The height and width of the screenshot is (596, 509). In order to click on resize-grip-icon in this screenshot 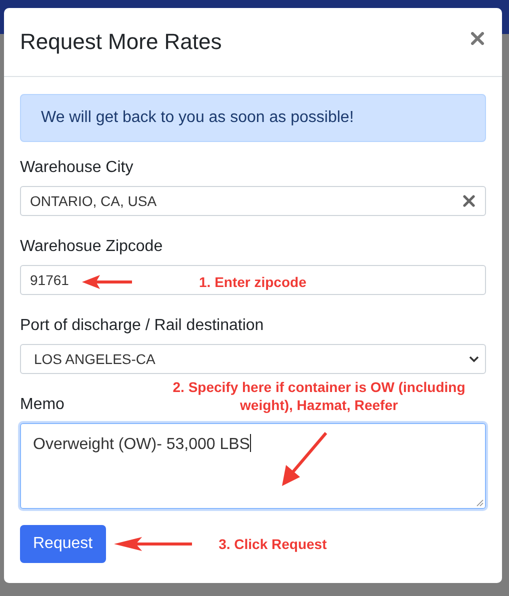, I will do `click(480, 503)`.